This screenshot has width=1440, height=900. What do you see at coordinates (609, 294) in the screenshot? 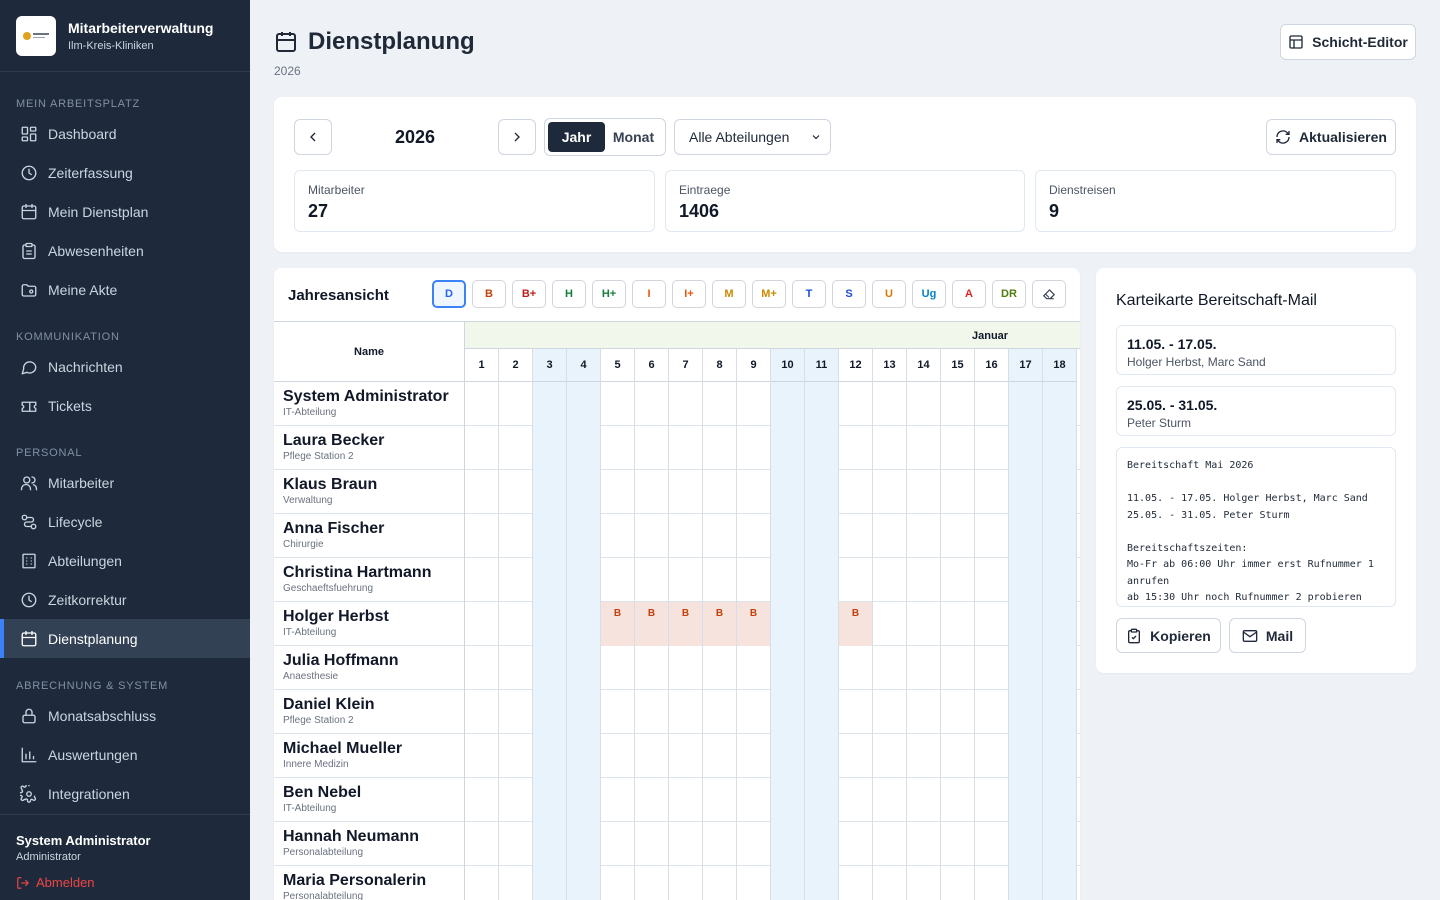
I see `shift-code-button: H+` at bounding box center [609, 294].